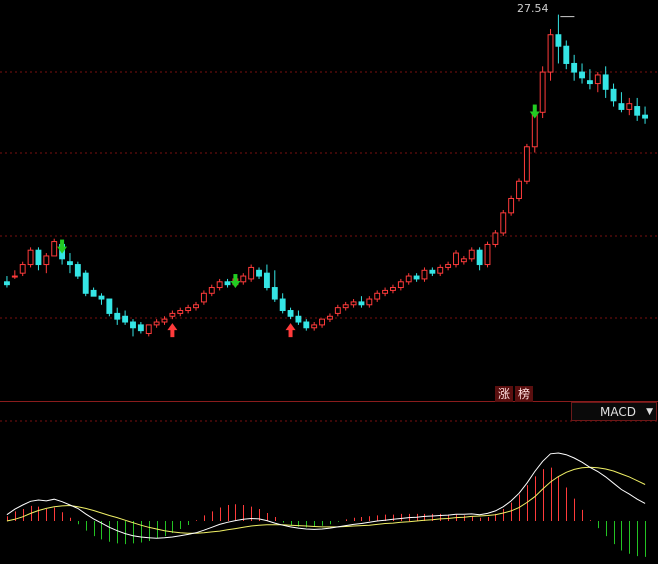  I want to click on high-price-label: 27.54, so click(533, 8).